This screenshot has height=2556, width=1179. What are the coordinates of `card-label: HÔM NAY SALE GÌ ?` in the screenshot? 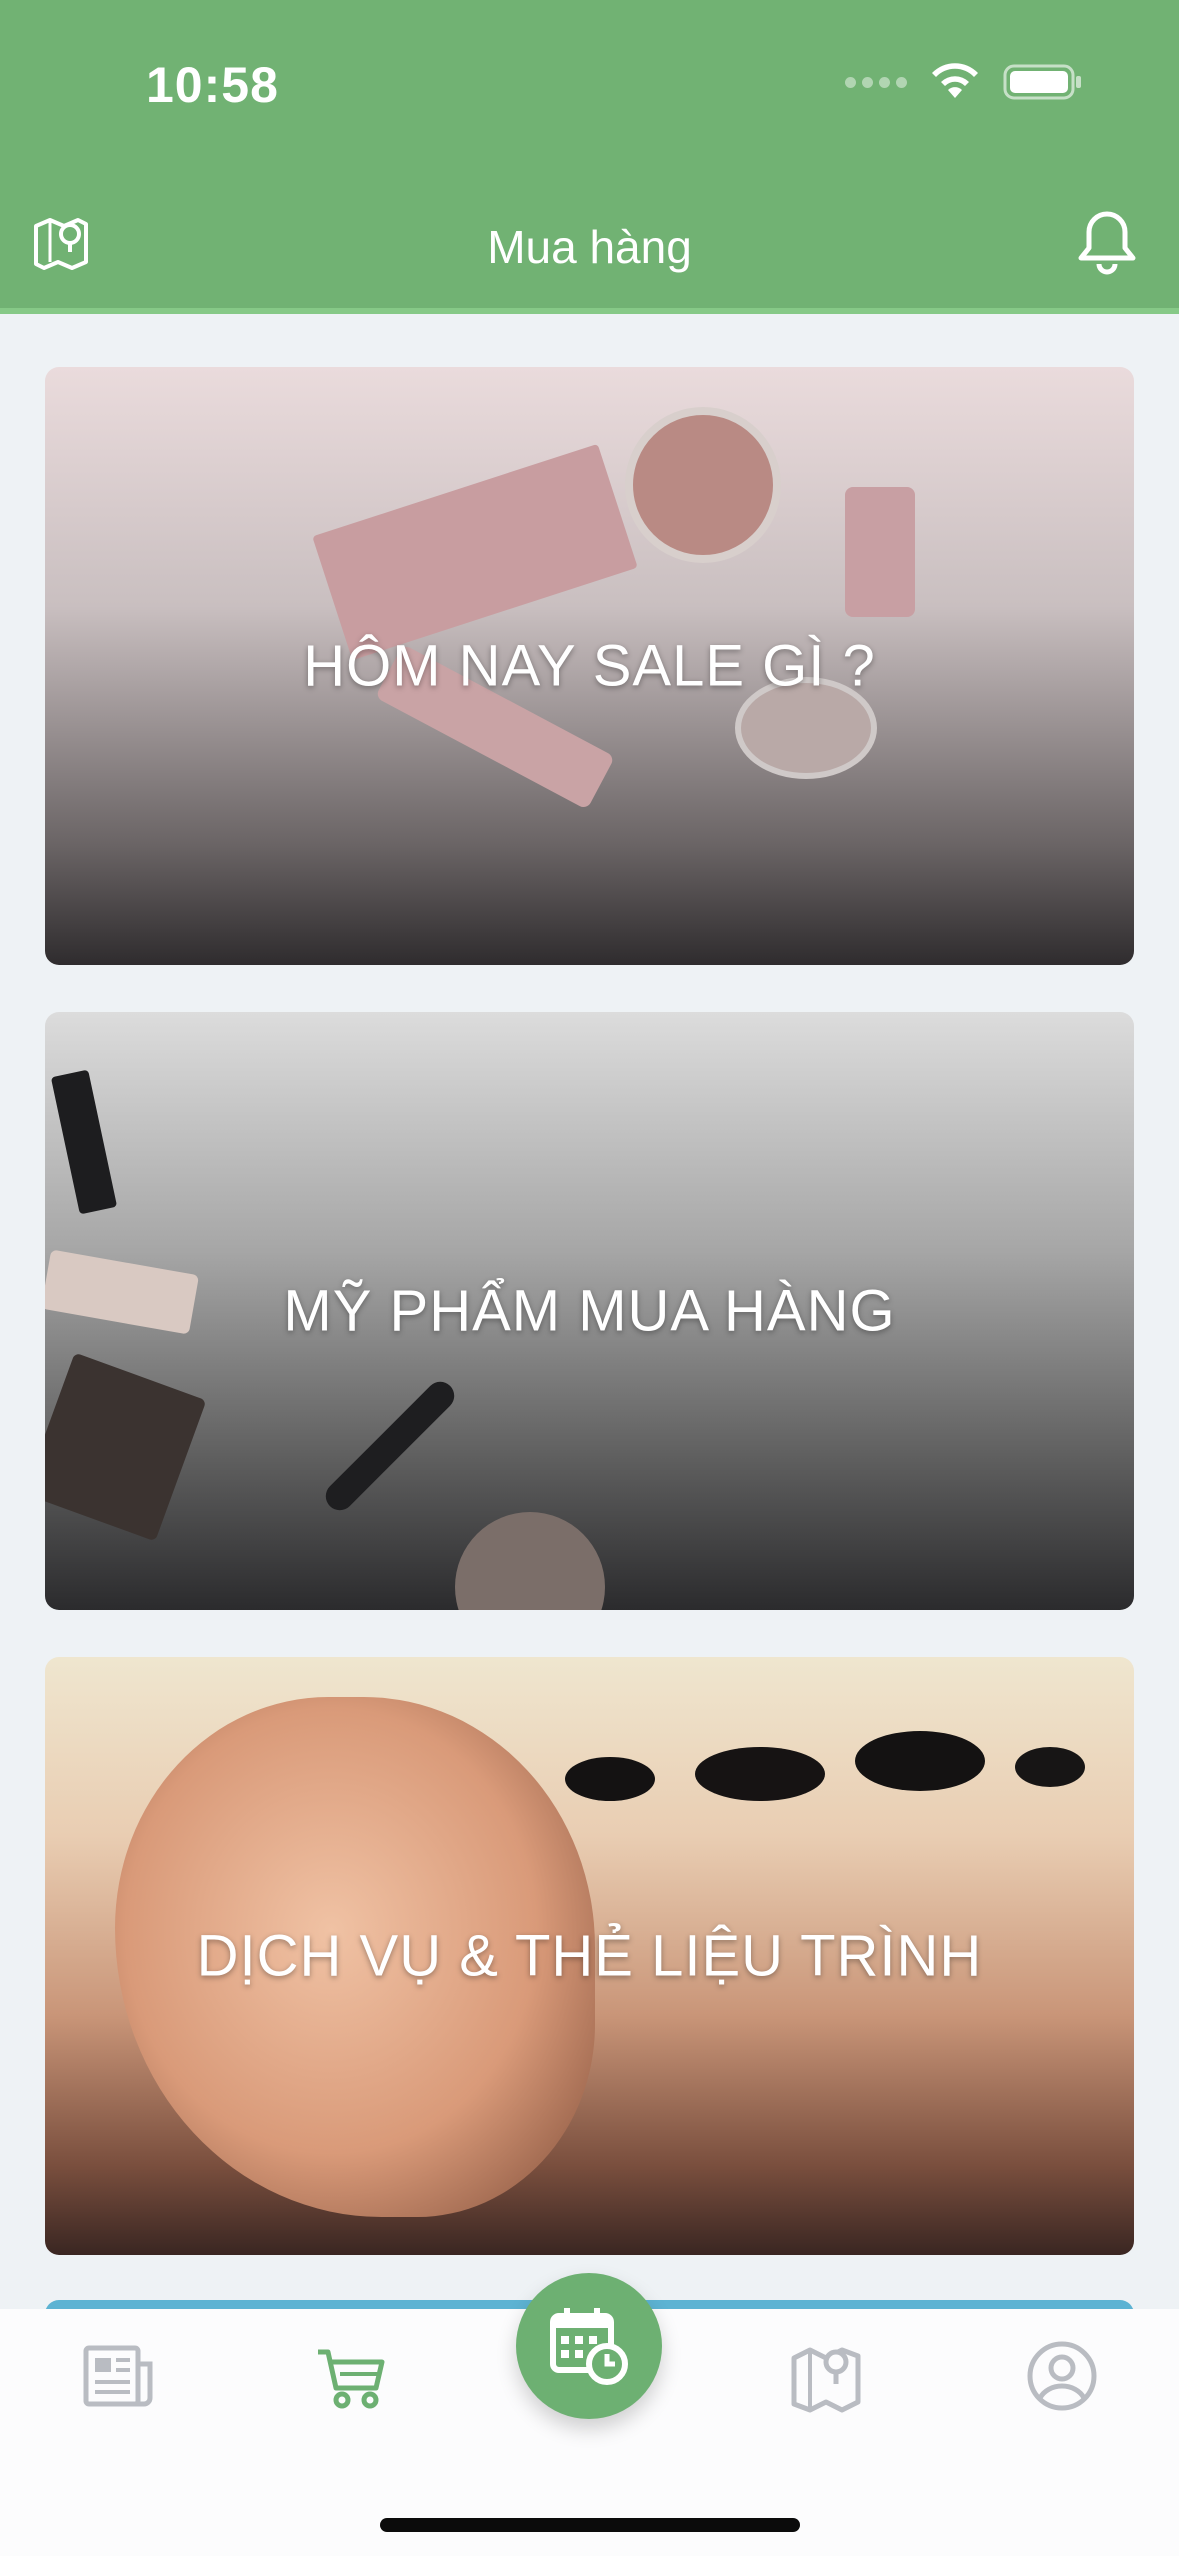 It's located at (589, 666).